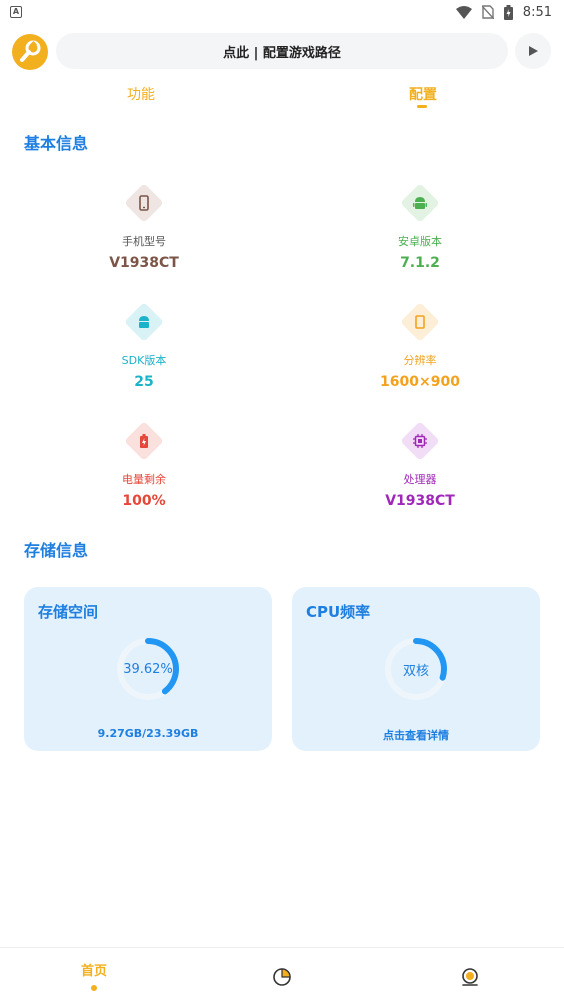 Image resolution: width=564 pixels, height=1002 pixels. I want to click on info-item-processor: 处理器 V1938CT, so click(420, 465).